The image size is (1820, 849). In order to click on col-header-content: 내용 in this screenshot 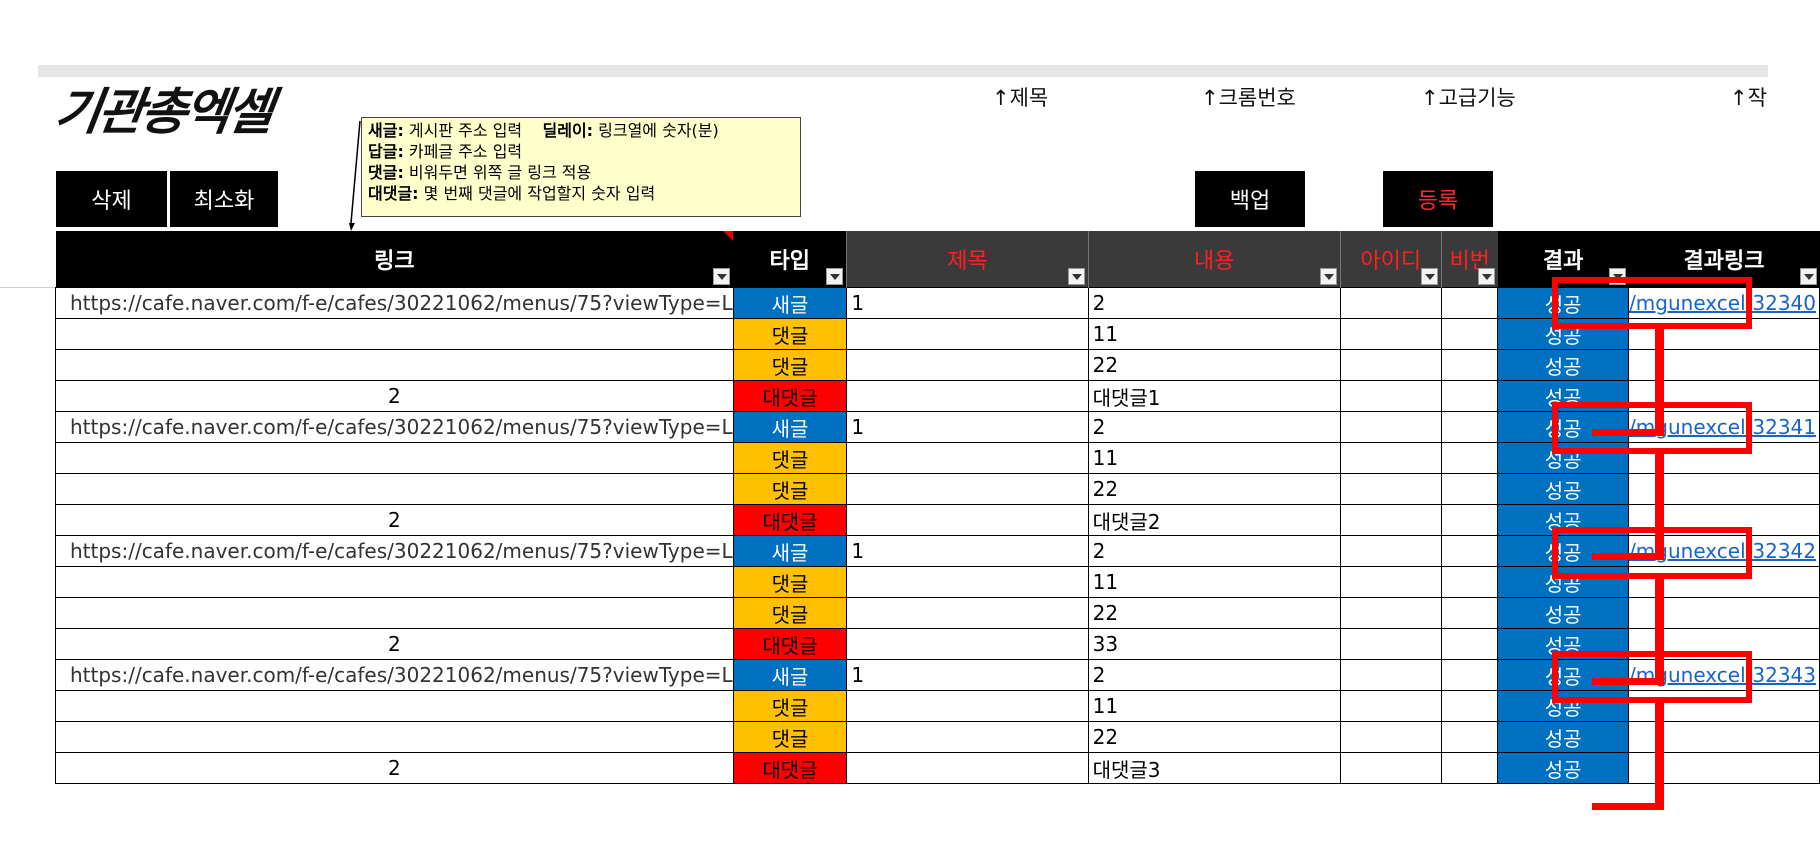, I will do `click(1214, 259)`.